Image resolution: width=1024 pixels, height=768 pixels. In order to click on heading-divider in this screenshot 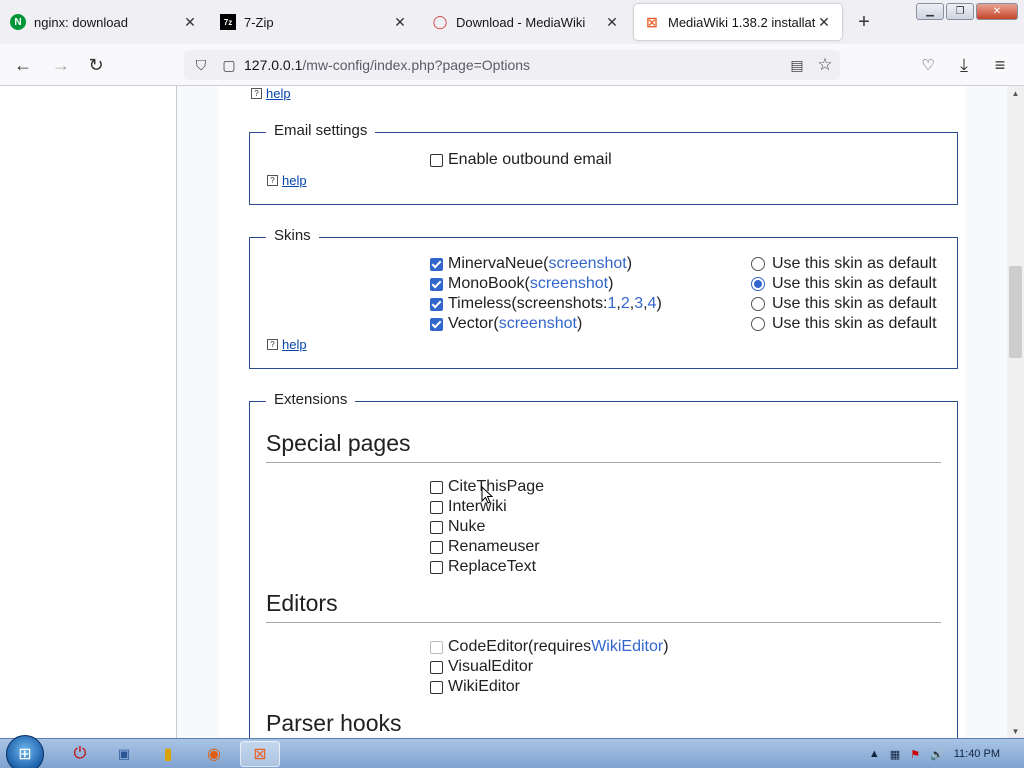, I will do `click(603, 622)`.